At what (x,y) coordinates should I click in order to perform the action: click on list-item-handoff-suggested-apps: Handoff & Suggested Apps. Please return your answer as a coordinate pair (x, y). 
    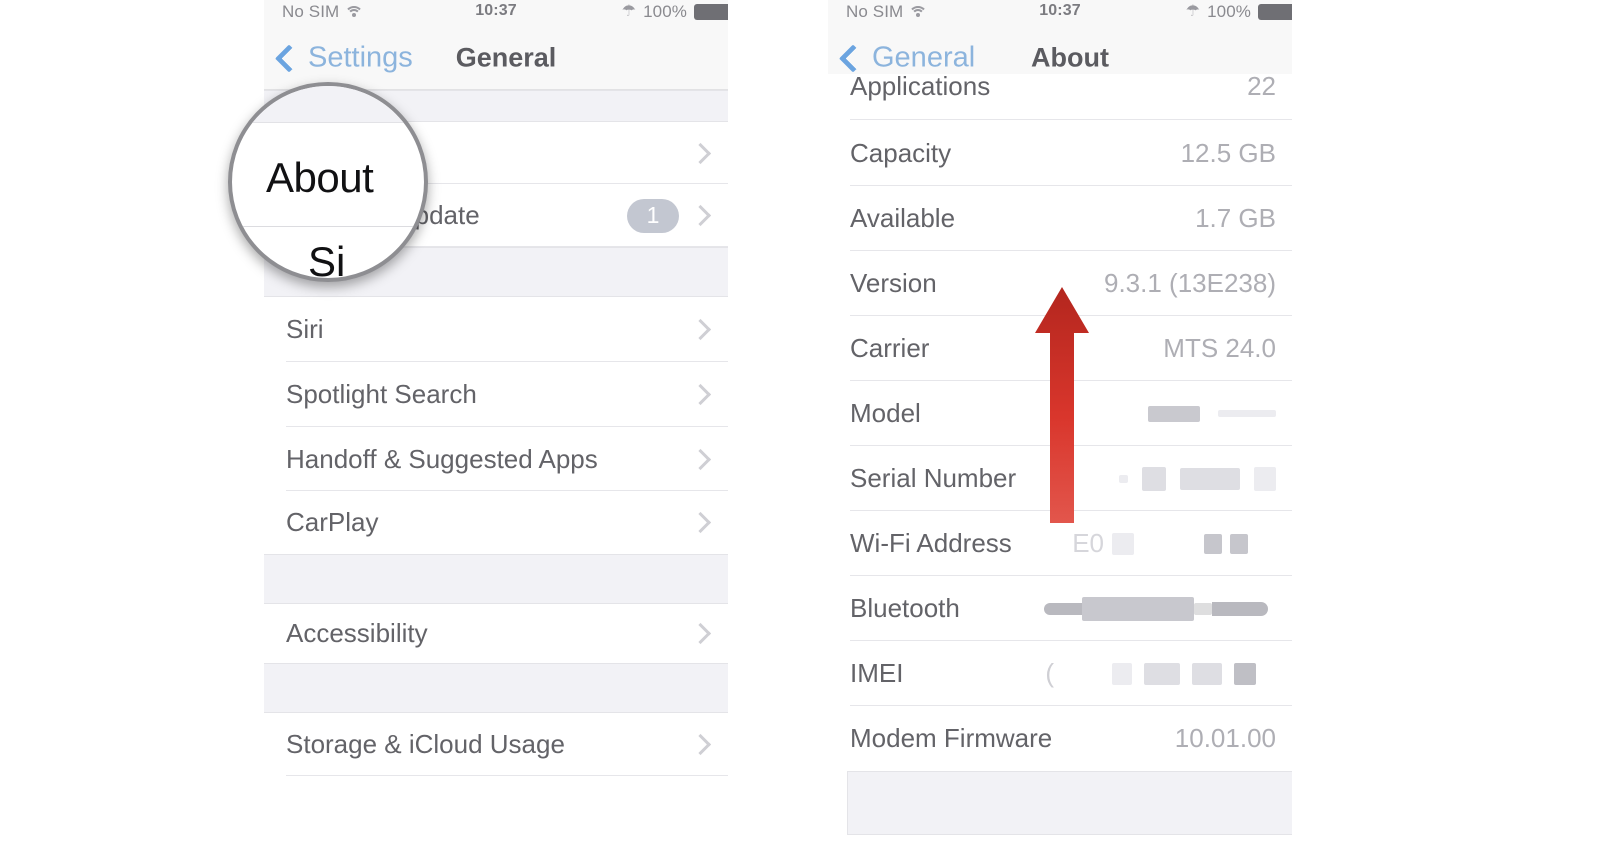
    Looking at the image, I should click on (496, 459).